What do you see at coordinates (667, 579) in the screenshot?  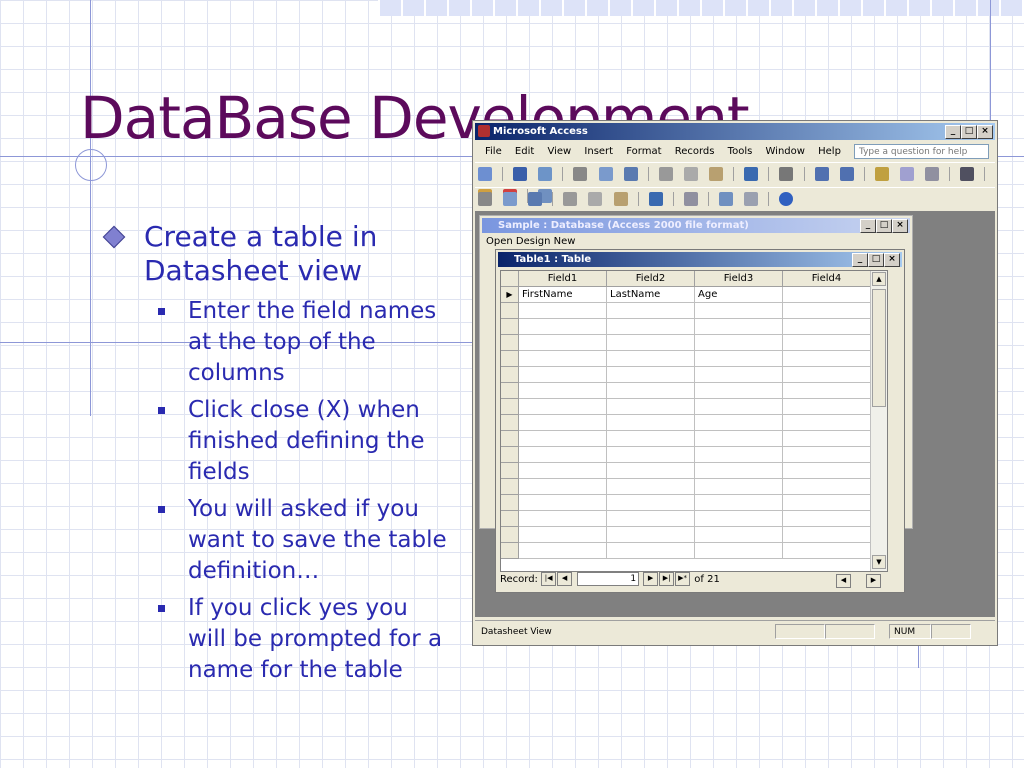 I see `last-record-icon: ▶|` at bounding box center [667, 579].